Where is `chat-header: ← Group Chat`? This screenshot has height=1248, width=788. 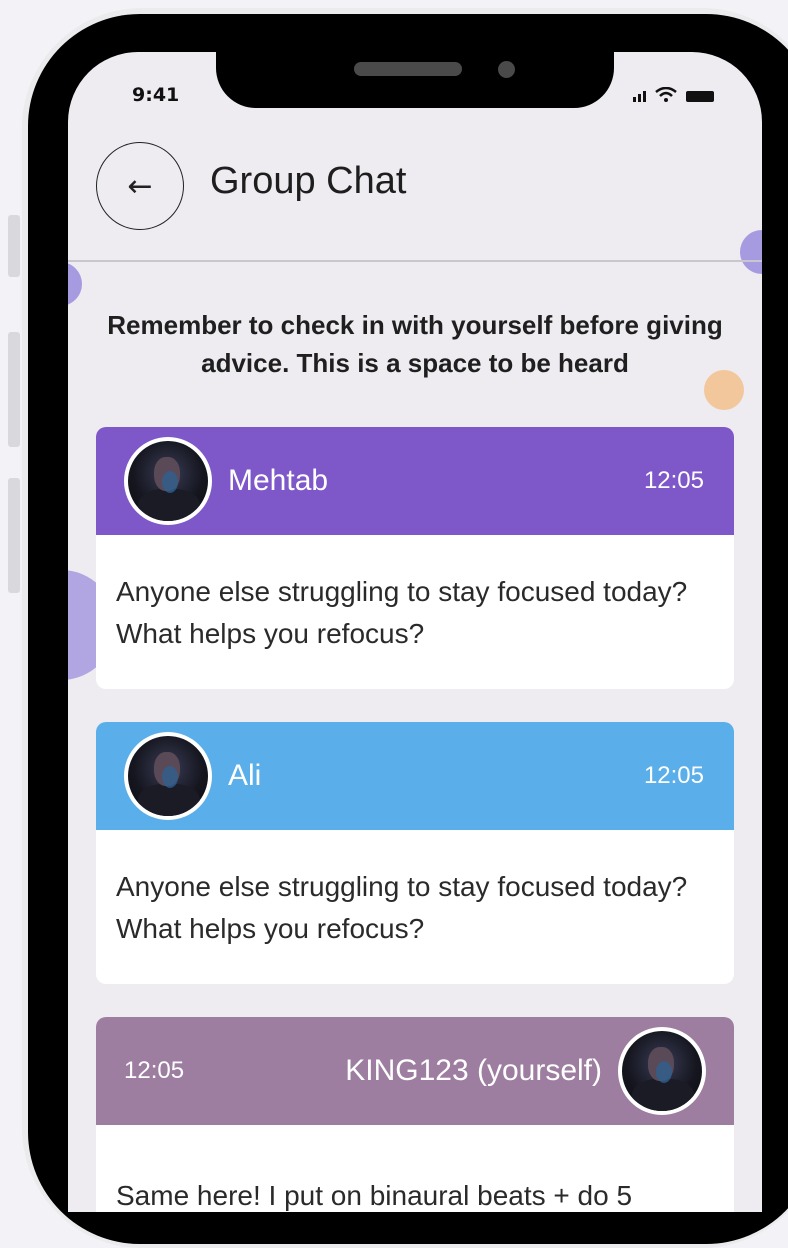
chat-header: ← Group Chat is located at coordinates (415, 202).